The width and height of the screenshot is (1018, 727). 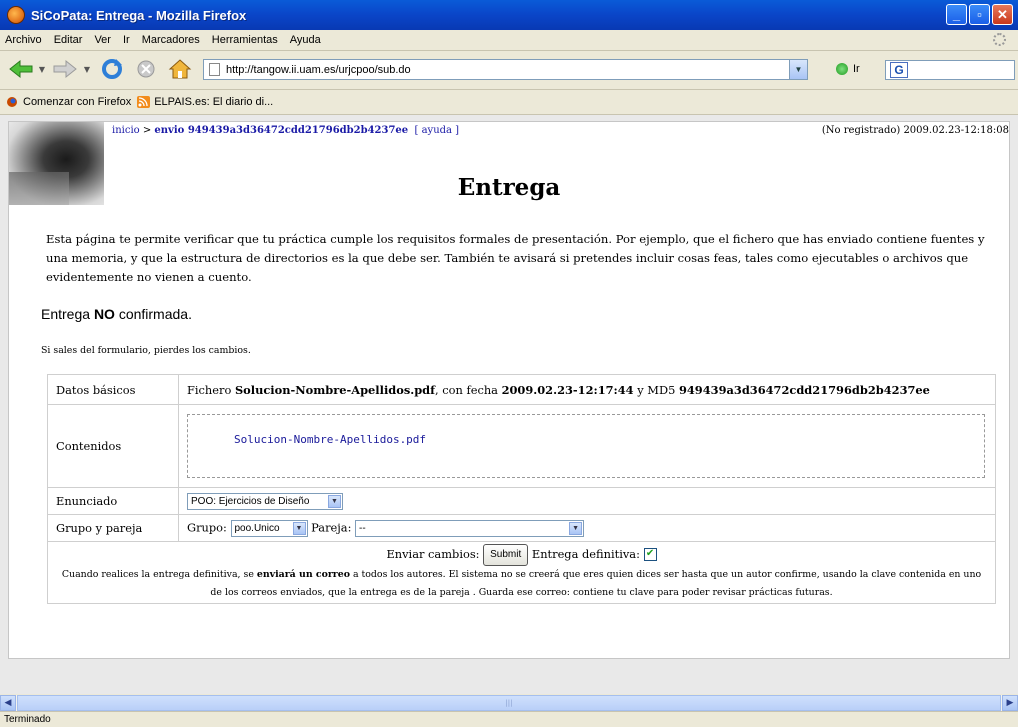 What do you see at coordinates (146, 69) in the screenshot?
I see `stop-icon` at bounding box center [146, 69].